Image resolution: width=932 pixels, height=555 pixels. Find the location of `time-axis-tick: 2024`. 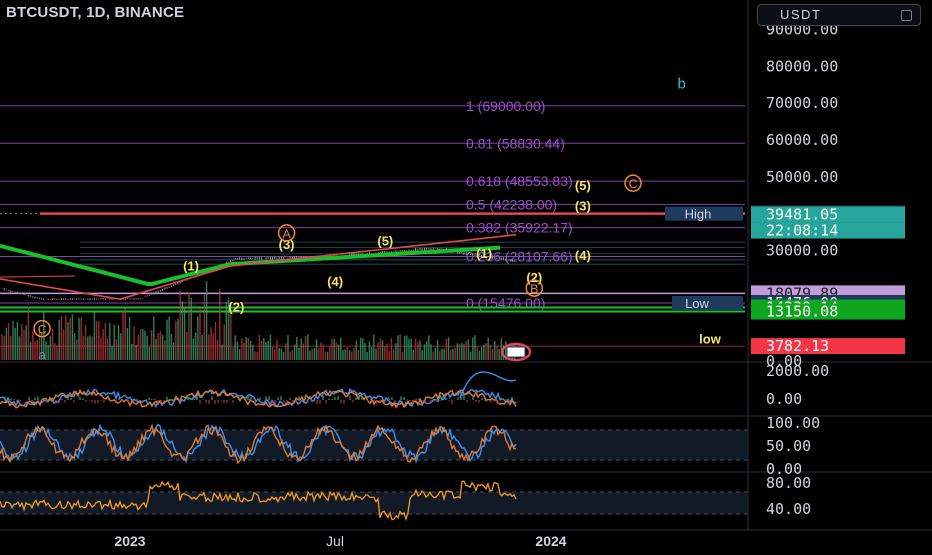

time-axis-tick: 2024 is located at coordinates (550, 541).